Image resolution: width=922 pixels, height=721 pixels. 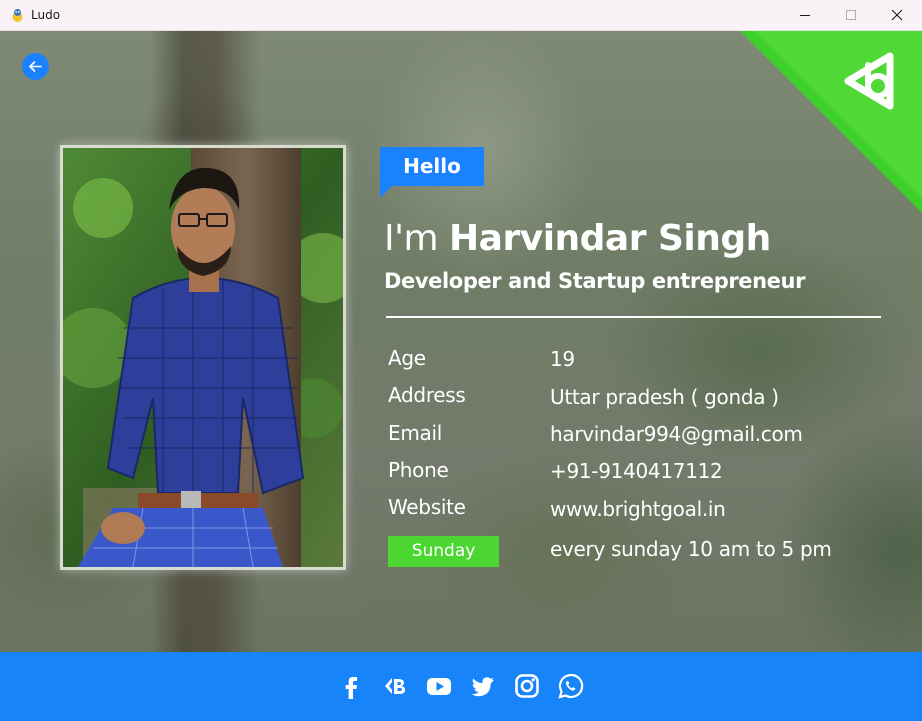 I want to click on info-label-age: Age, so click(x=407, y=358).